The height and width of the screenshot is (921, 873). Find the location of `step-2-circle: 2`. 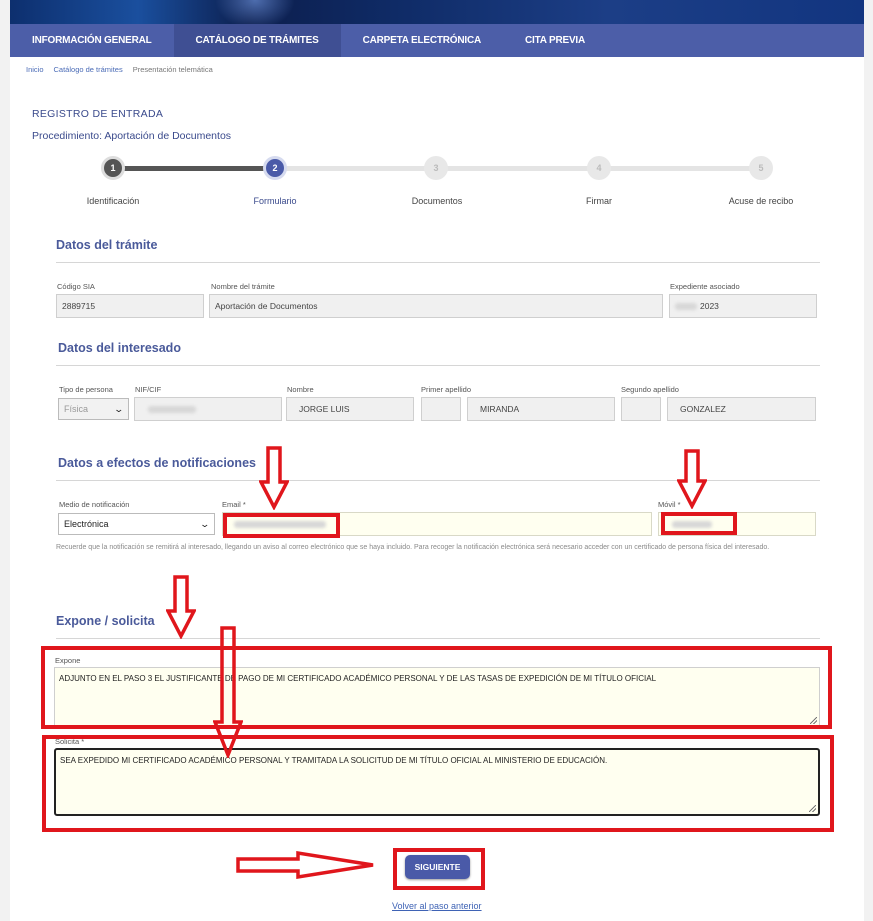

step-2-circle: 2 is located at coordinates (275, 168).